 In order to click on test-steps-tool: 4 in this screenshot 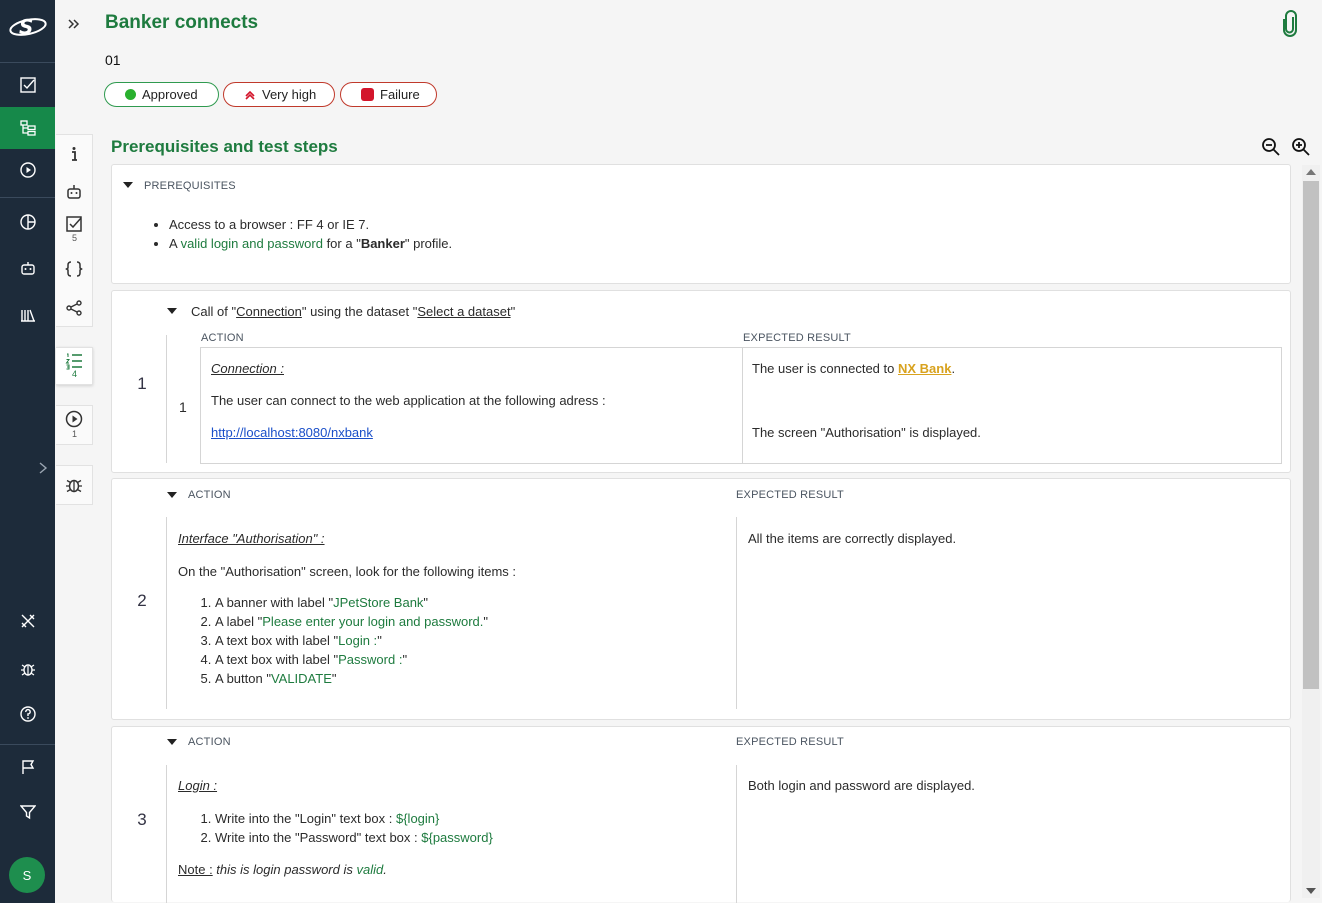, I will do `click(74, 366)`.